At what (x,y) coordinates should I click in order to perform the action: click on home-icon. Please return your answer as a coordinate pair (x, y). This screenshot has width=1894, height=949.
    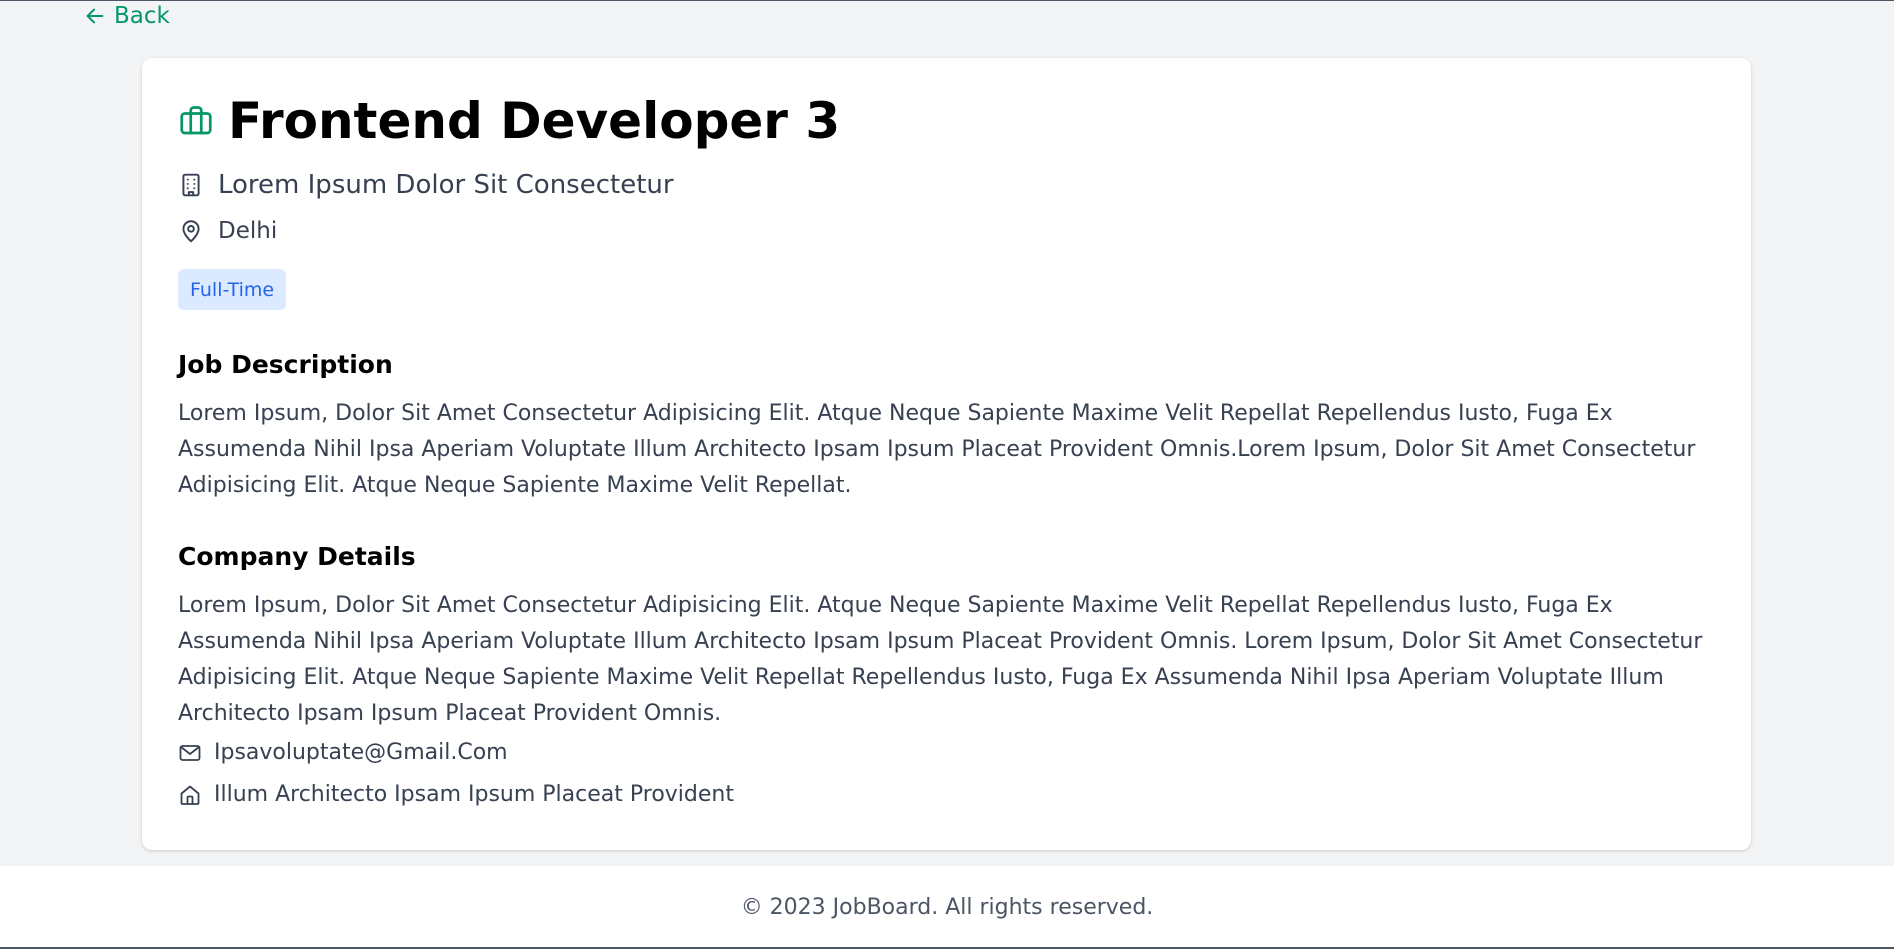
    Looking at the image, I should click on (190, 795).